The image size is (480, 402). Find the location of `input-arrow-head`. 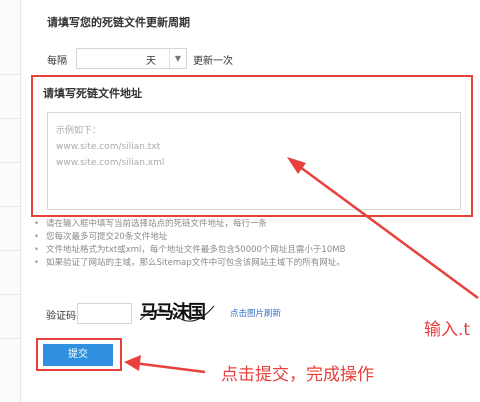

input-arrow-head is located at coordinates (296, 165).